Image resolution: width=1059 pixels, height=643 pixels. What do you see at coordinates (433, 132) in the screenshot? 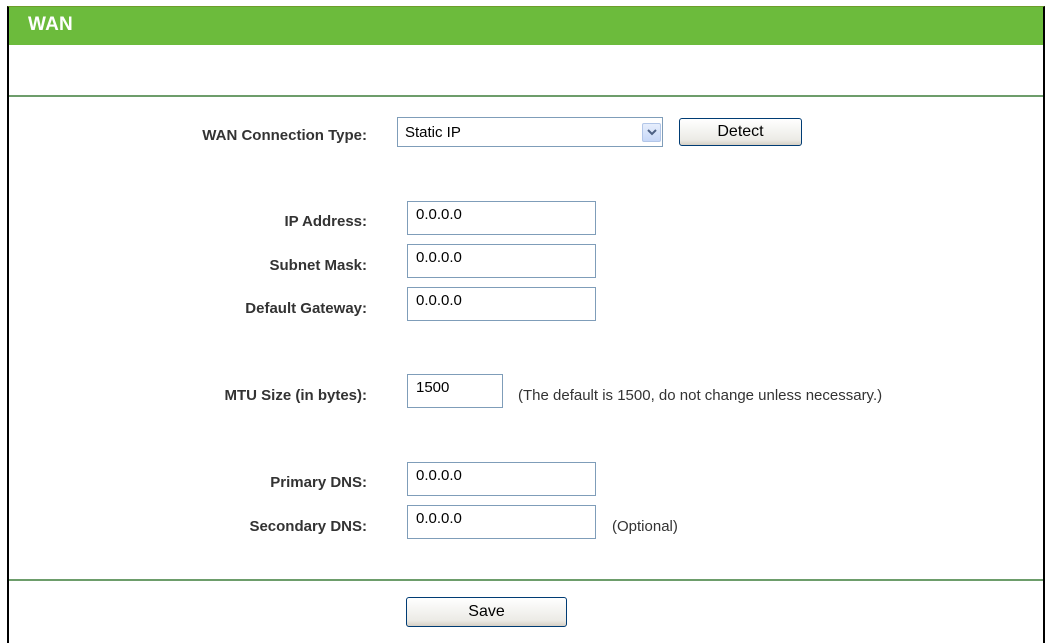
I see `wan-connection-type-value: Static IP` at bounding box center [433, 132].